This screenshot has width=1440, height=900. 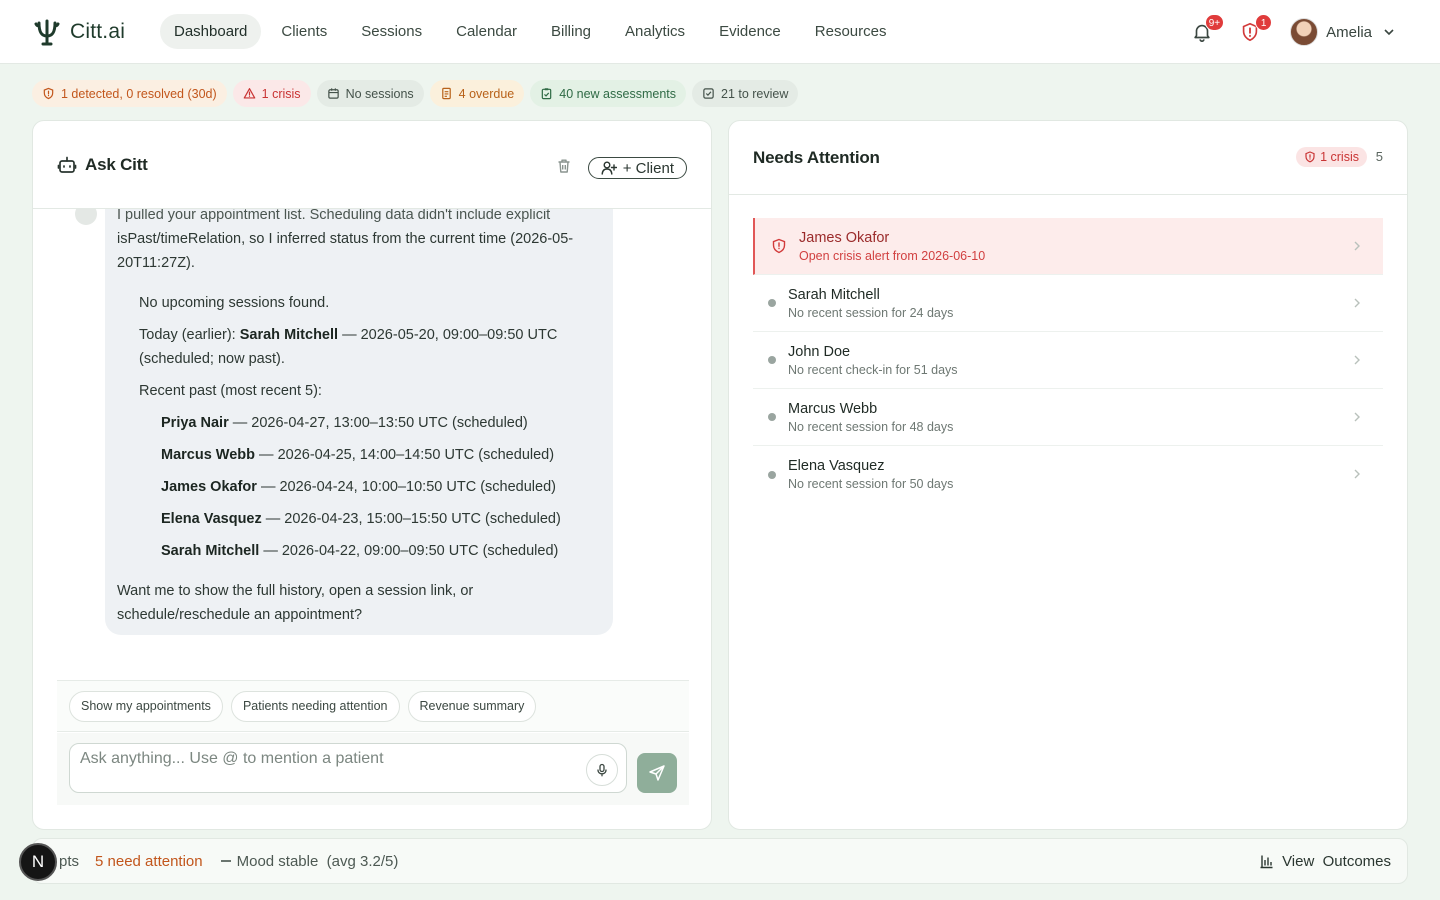 I want to click on alerts-button: 1, so click(x=1254, y=30).